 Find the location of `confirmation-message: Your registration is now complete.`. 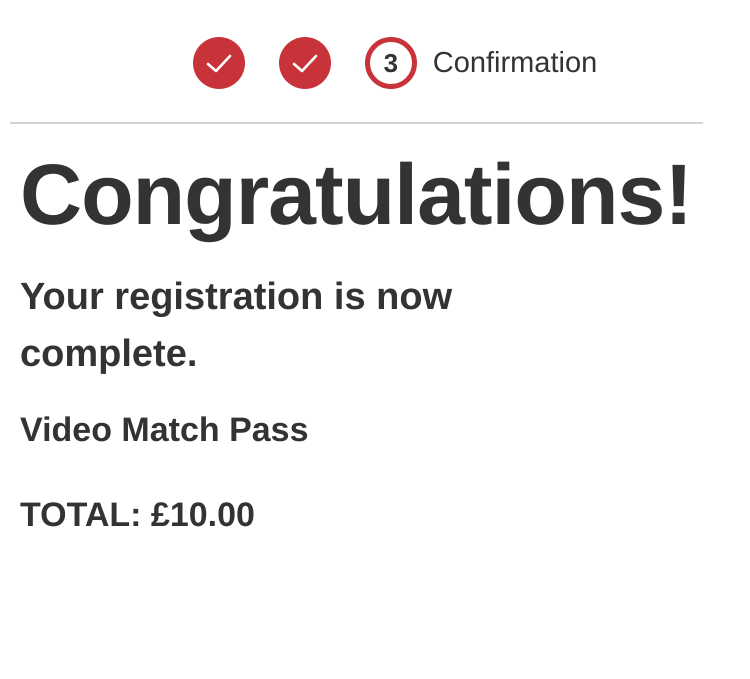

confirmation-message: Your registration is now complete. is located at coordinates (237, 326).